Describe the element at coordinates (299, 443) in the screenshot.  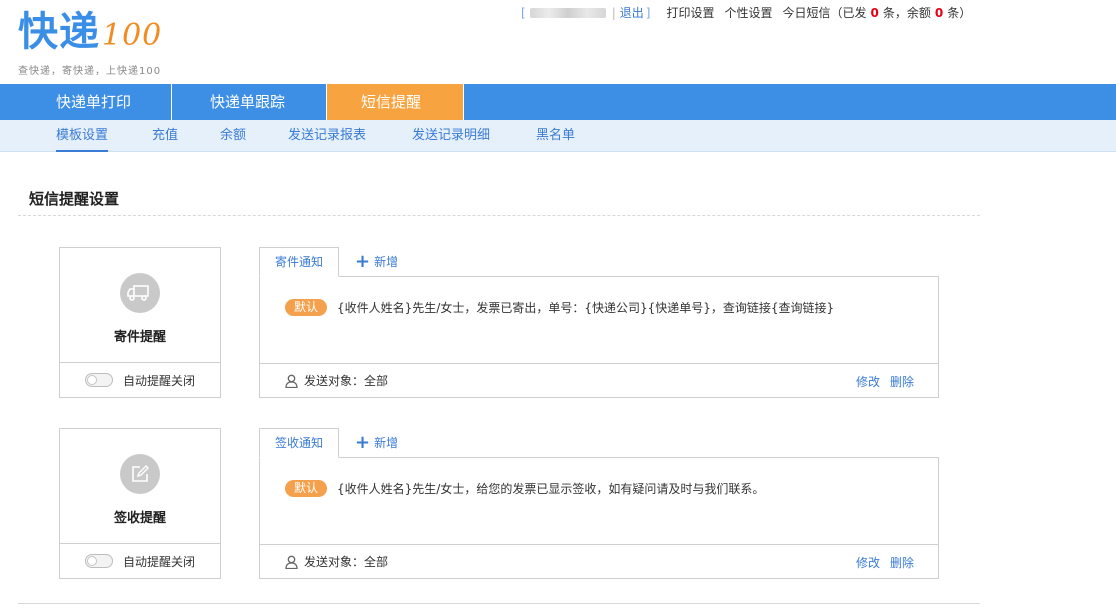
I see `tab-sign-notice: 签收通知` at that location.